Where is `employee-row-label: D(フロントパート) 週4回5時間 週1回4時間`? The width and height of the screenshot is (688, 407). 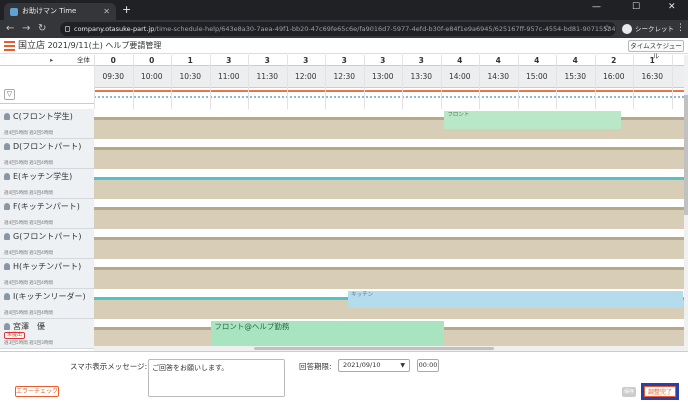
employee-row-label: D(フロントパート) 週4回5時間 週1回4時間 is located at coordinates (47, 154).